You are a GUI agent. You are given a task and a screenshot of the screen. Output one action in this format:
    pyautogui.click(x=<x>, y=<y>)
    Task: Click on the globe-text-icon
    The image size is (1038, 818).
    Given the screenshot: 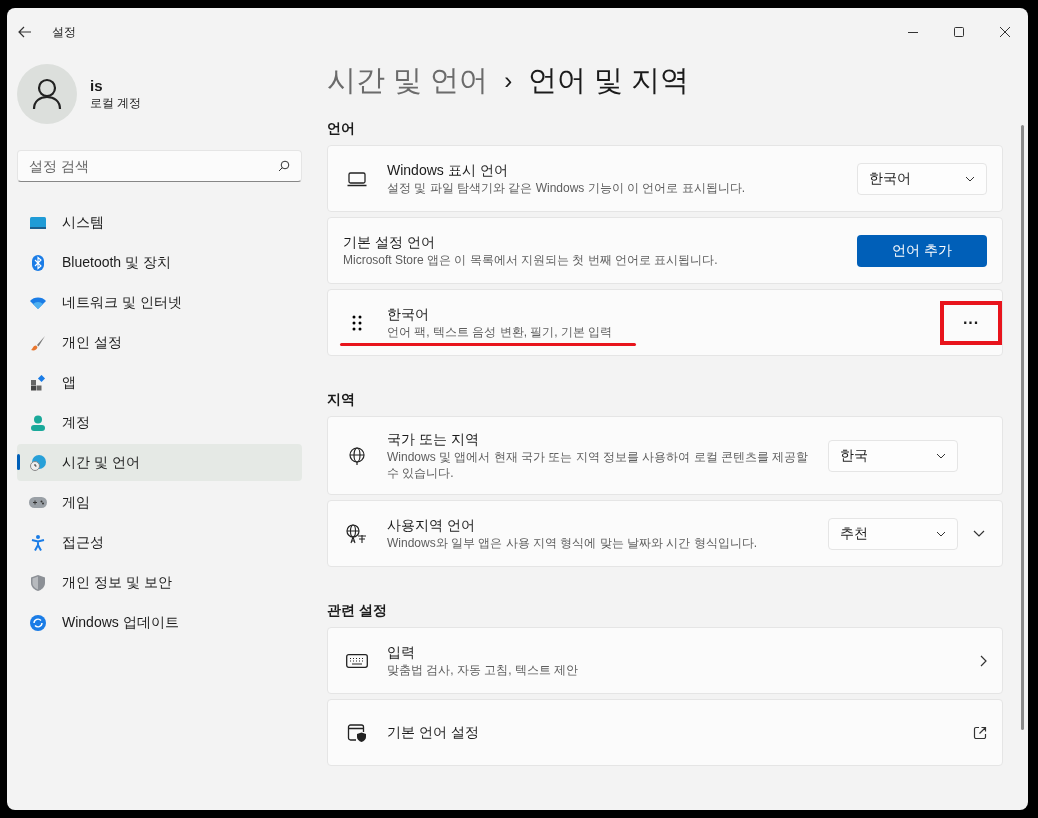 What is the action you would take?
    pyautogui.click(x=357, y=533)
    